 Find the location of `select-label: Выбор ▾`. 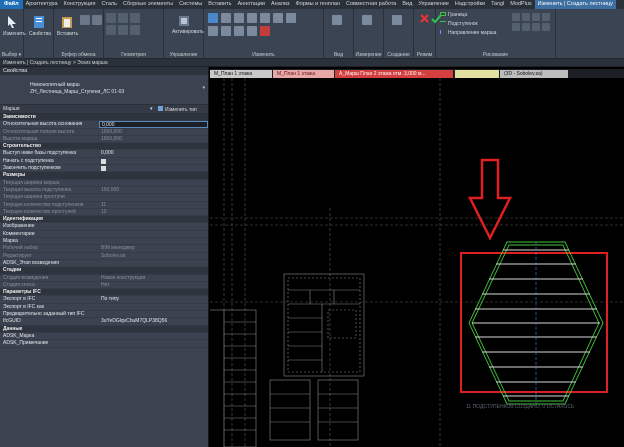

select-label: Выбор ▾ is located at coordinates (11, 55).